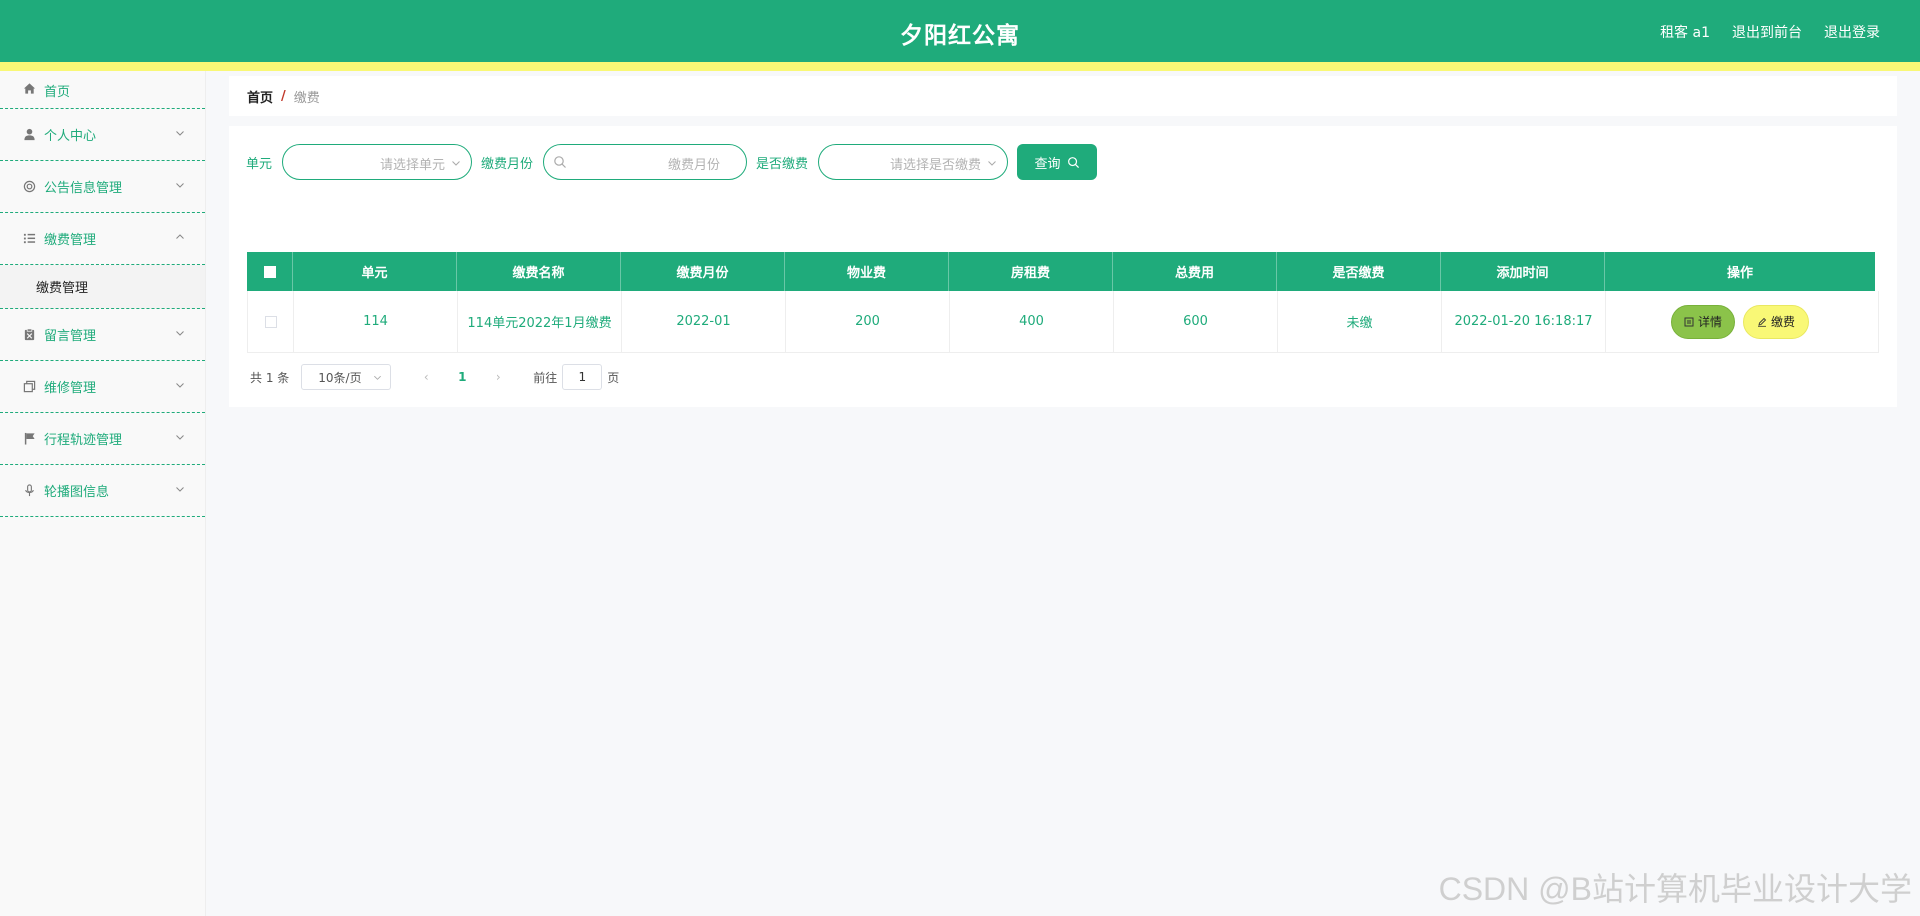 The width and height of the screenshot is (1920, 916). I want to click on unit-select: 请选择单元, so click(377, 162).